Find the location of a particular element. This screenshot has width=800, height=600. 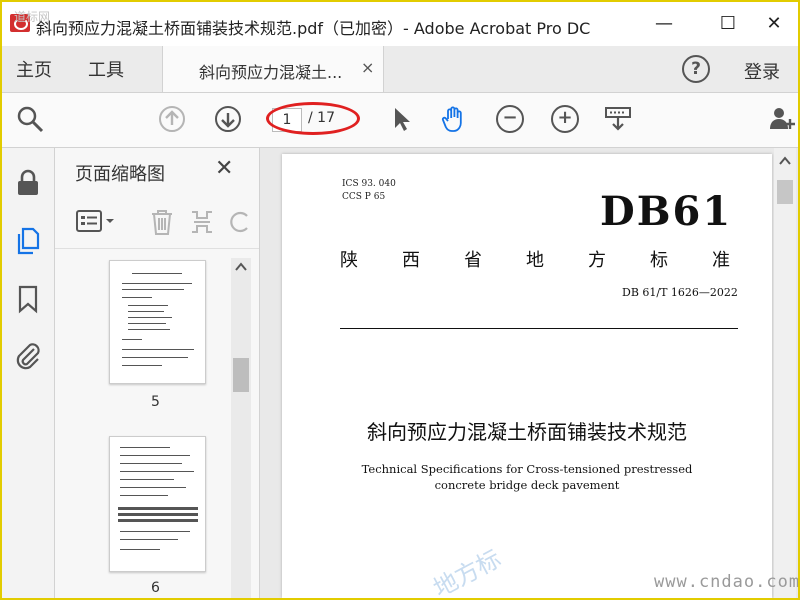

close-window-button: ✕ is located at coordinates (774, 24).